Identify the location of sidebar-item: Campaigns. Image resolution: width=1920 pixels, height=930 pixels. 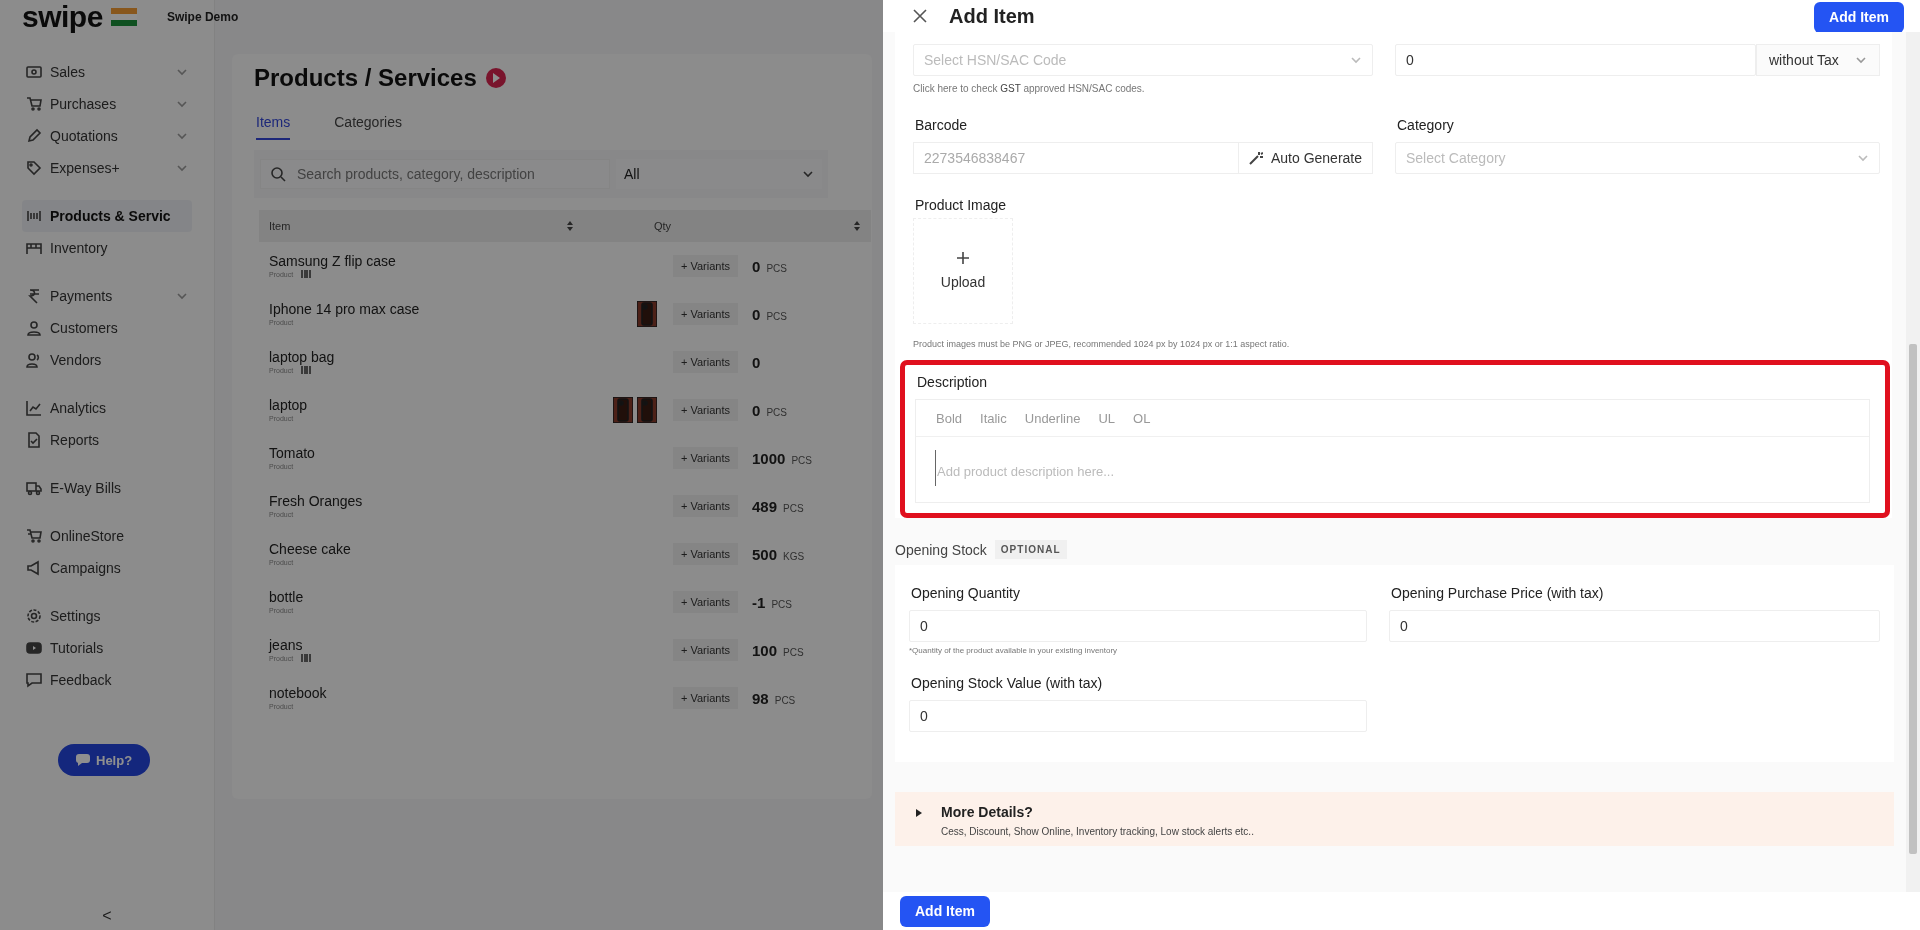
(107, 568).